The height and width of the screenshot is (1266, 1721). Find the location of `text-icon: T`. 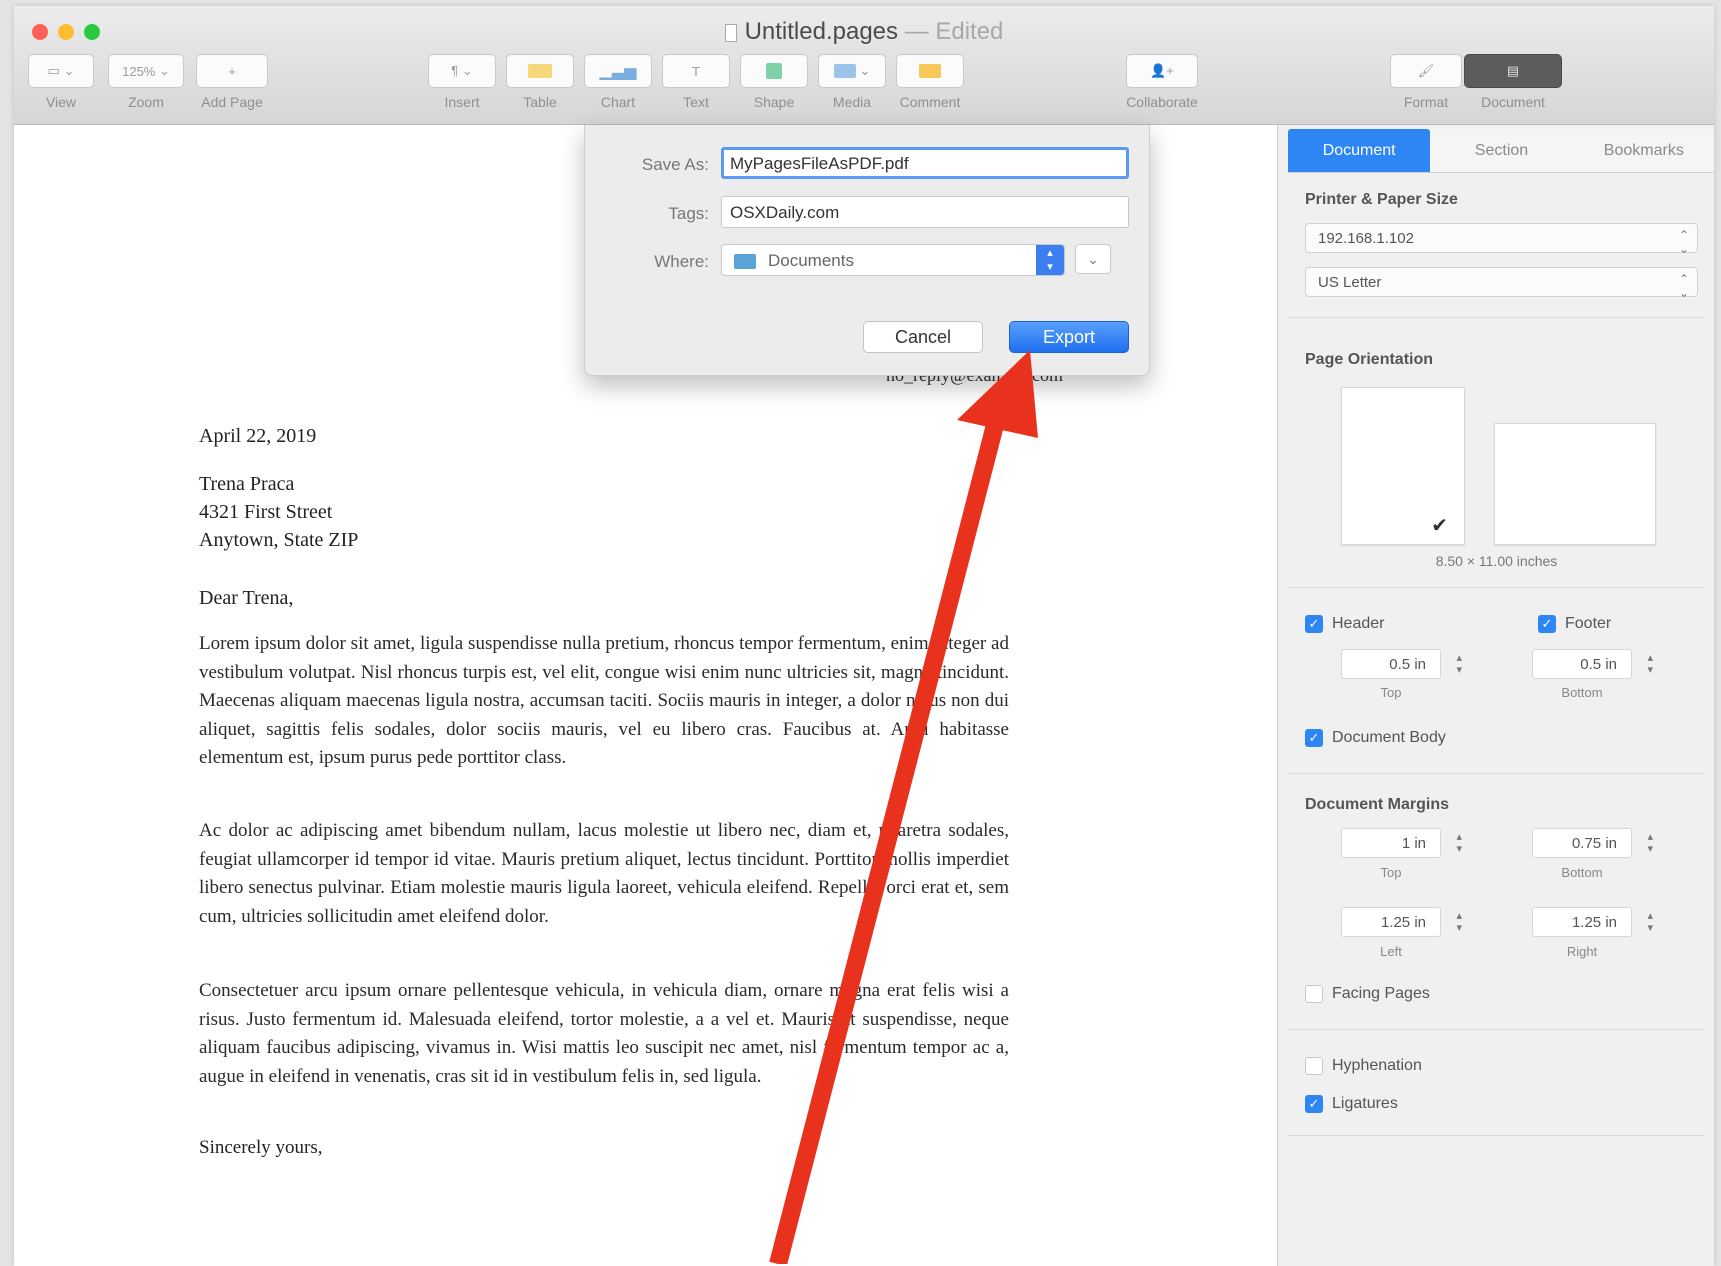

text-icon: T is located at coordinates (696, 71).